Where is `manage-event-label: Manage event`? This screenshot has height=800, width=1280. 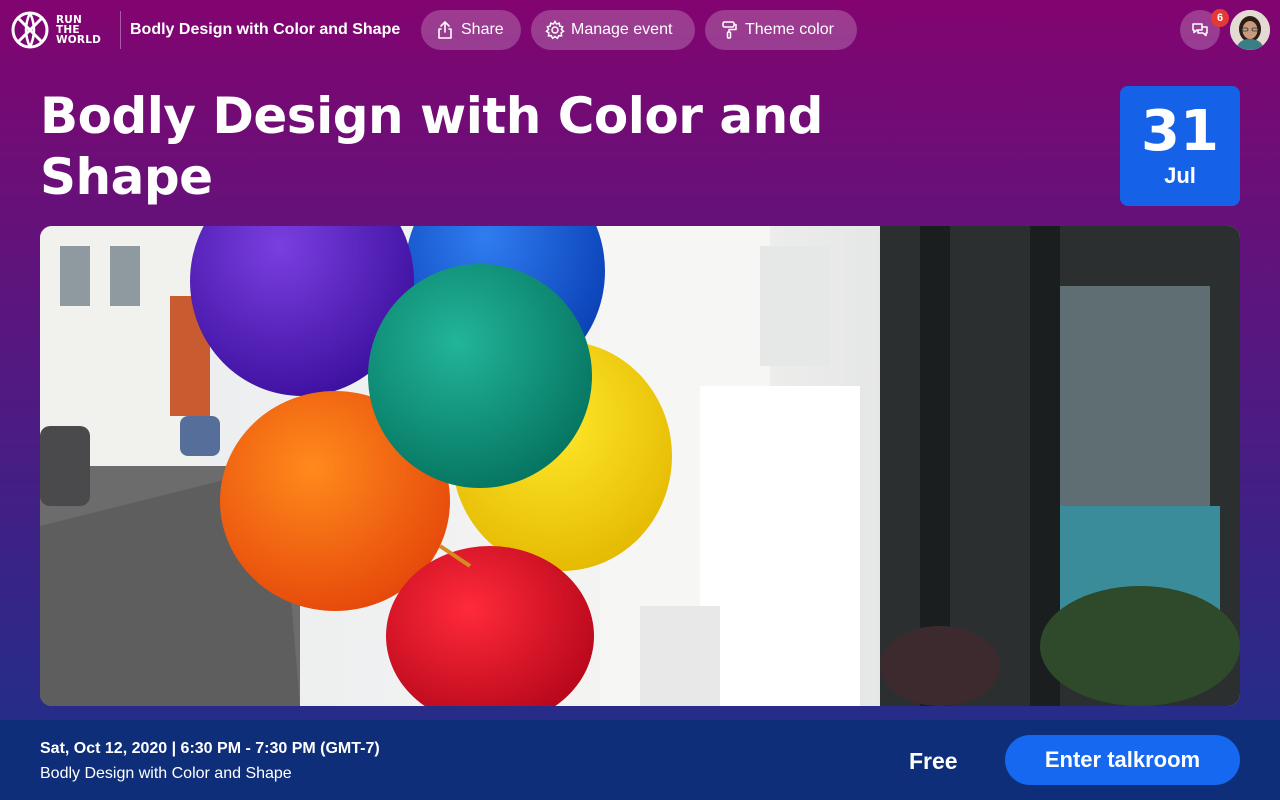 manage-event-label: Manage event is located at coordinates (622, 29).